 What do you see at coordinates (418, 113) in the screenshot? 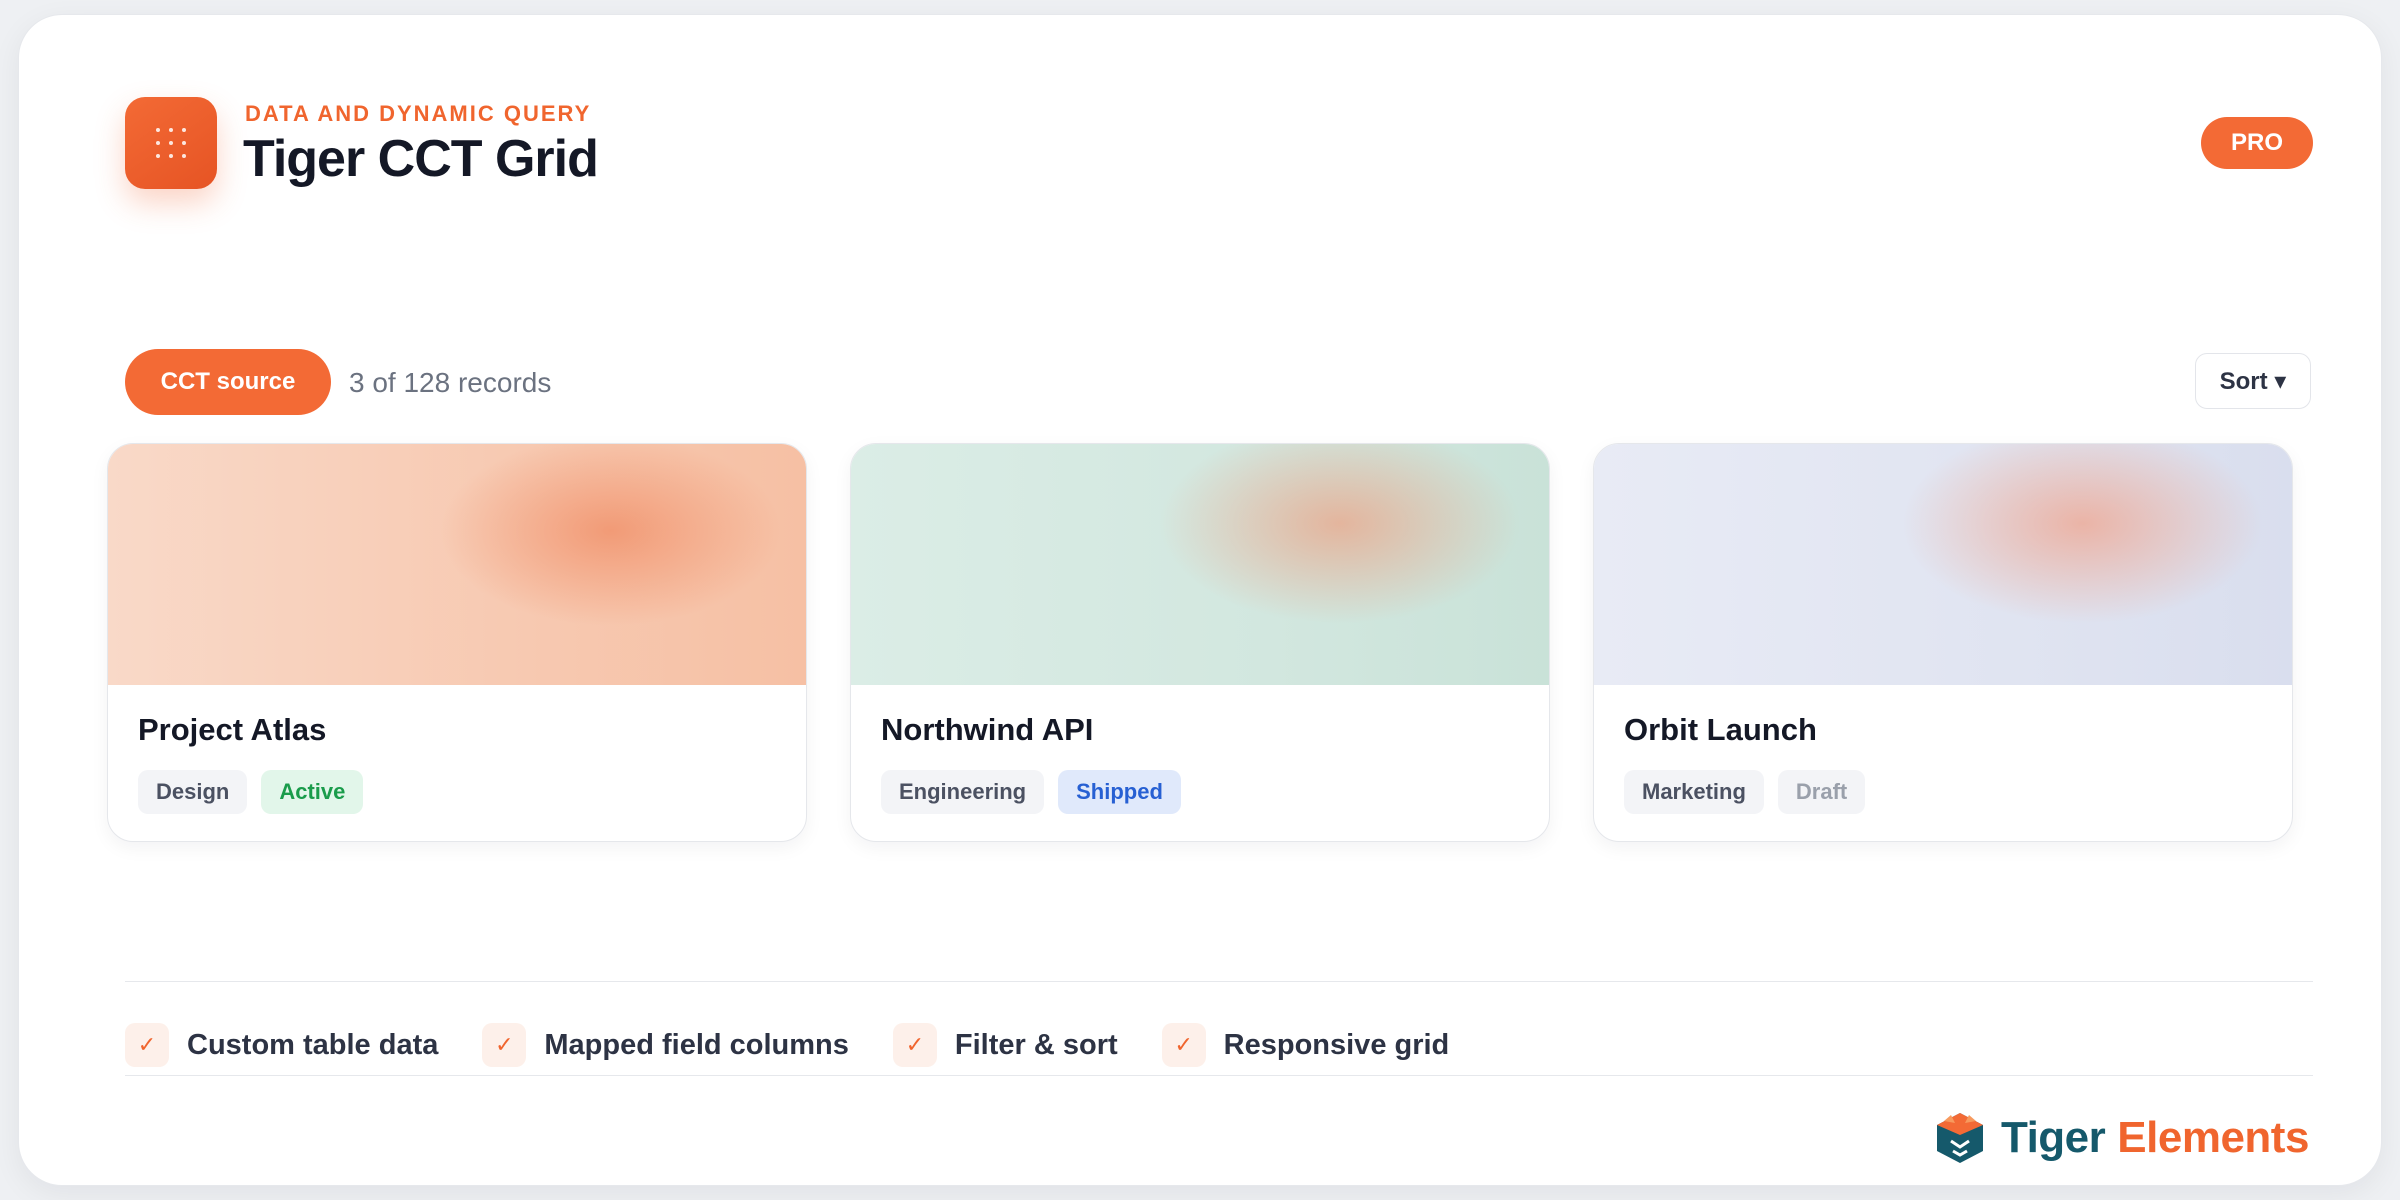
I see `eyebrow-label: DATA AND DYNAMIC QUERY` at bounding box center [418, 113].